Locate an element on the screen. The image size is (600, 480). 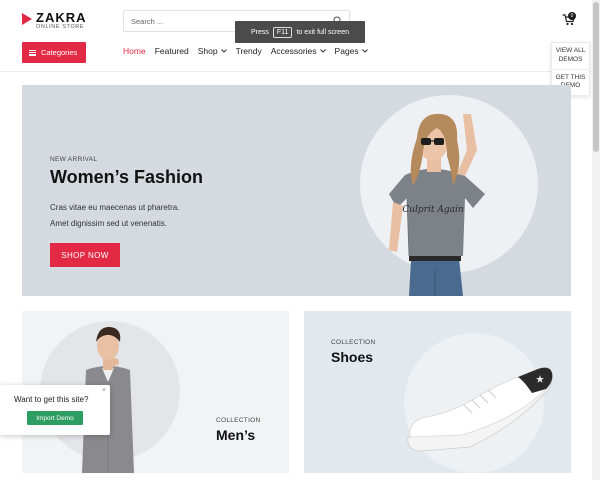
logo-subtitle: ONLINE STORE is located at coordinates (60, 27).